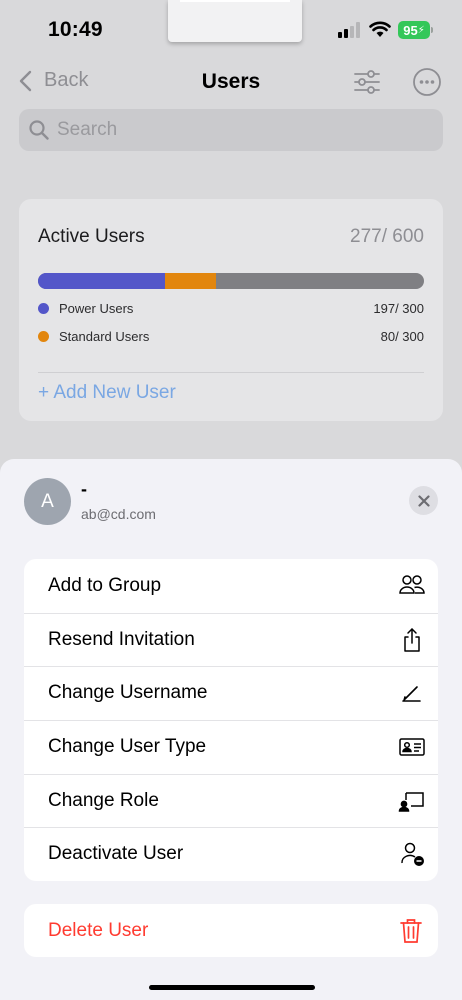  Describe the element at coordinates (104, 336) in the screenshot. I see `legend-label: Standard Users` at that location.